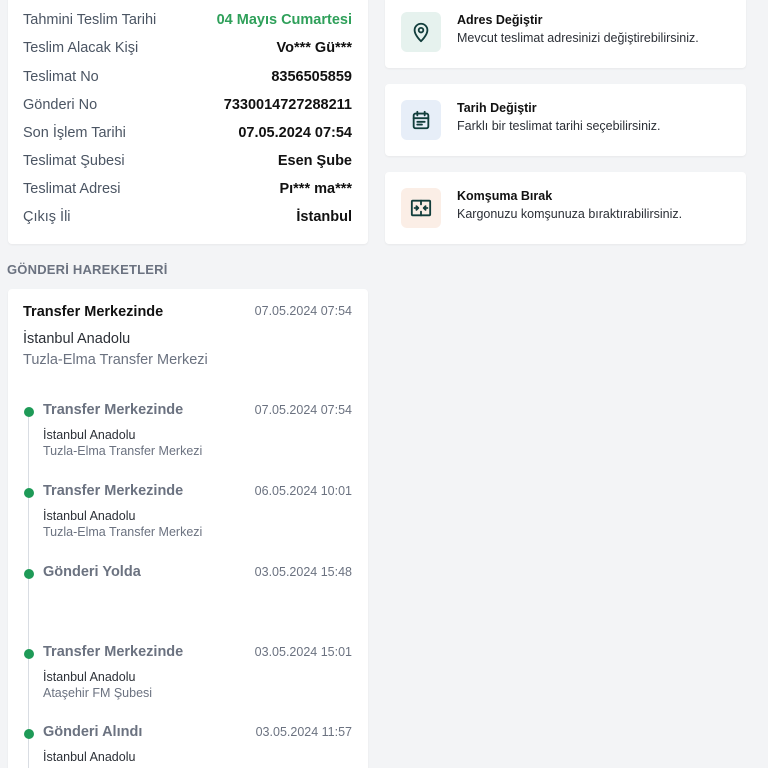 This screenshot has width=768, height=768. I want to click on timeline-date: 06.05.2024 10:01, so click(303, 491).